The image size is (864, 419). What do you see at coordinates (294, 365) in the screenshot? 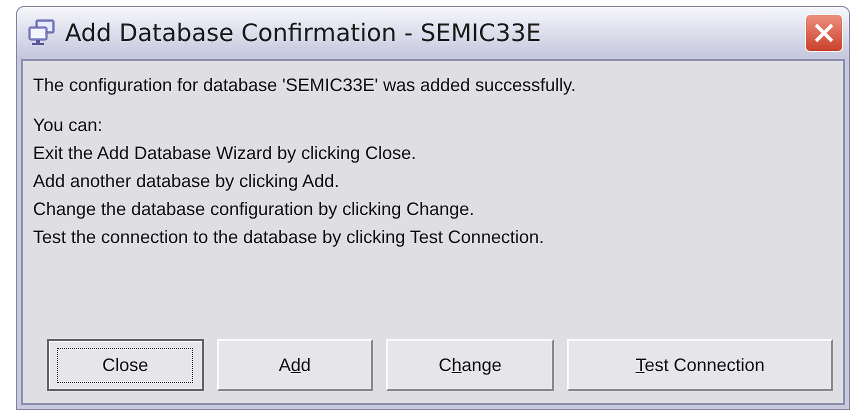
I see `dialog-button: Add` at bounding box center [294, 365].